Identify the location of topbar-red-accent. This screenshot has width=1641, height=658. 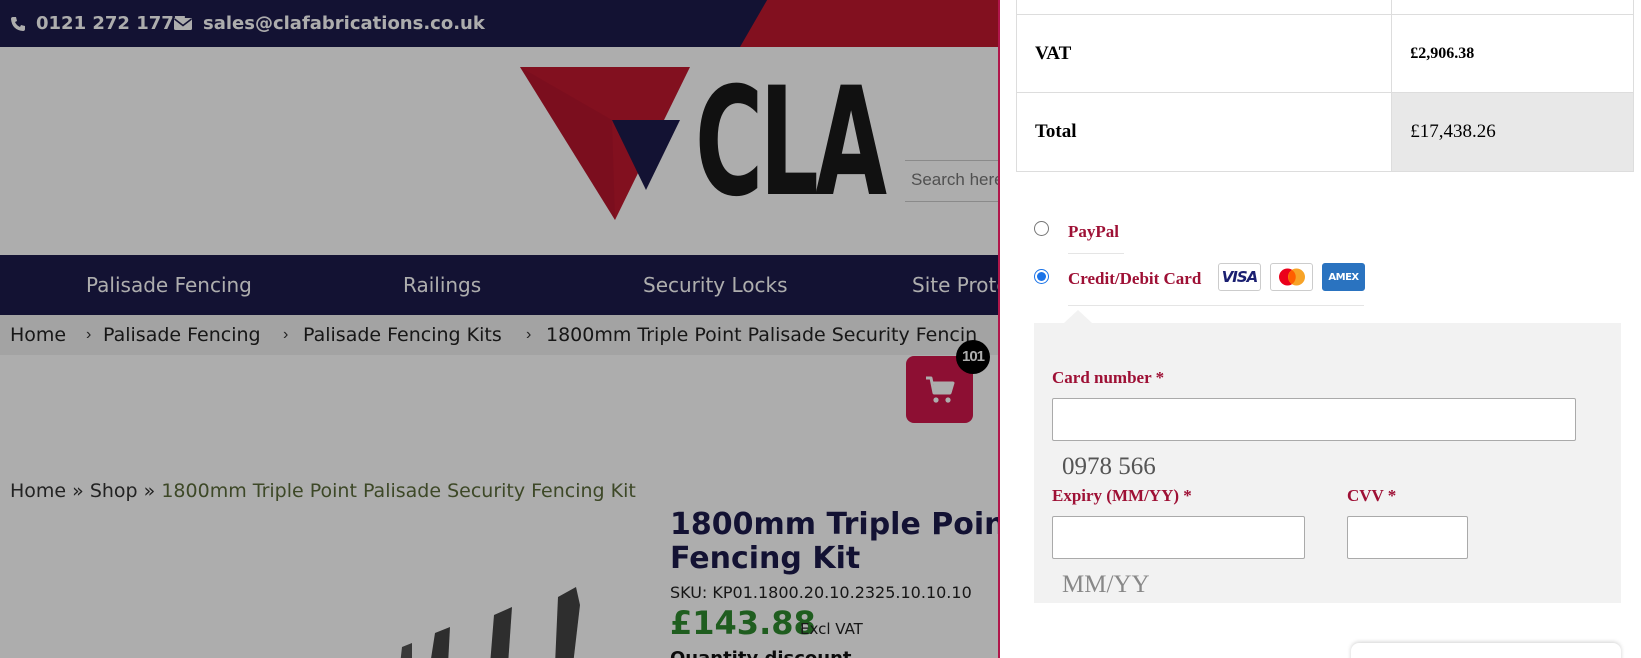
(870, 23).